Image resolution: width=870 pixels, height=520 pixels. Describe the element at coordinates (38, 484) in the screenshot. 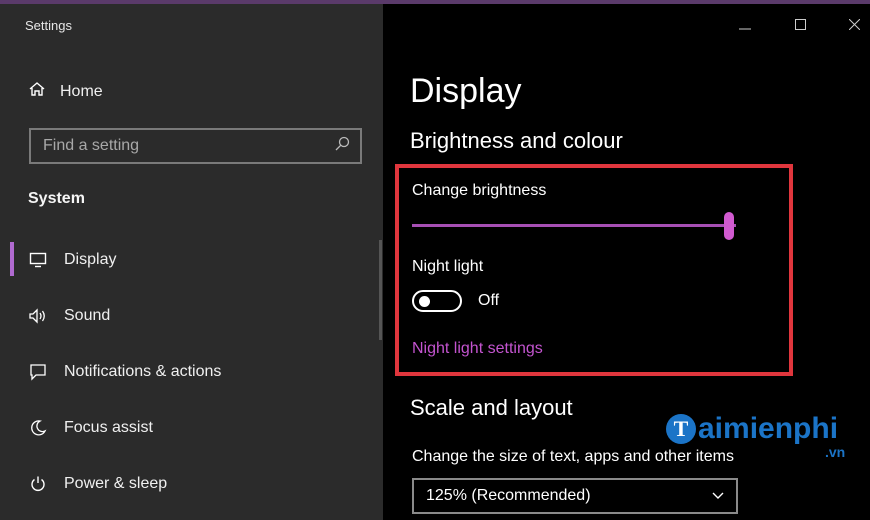

I see `power-icon` at that location.